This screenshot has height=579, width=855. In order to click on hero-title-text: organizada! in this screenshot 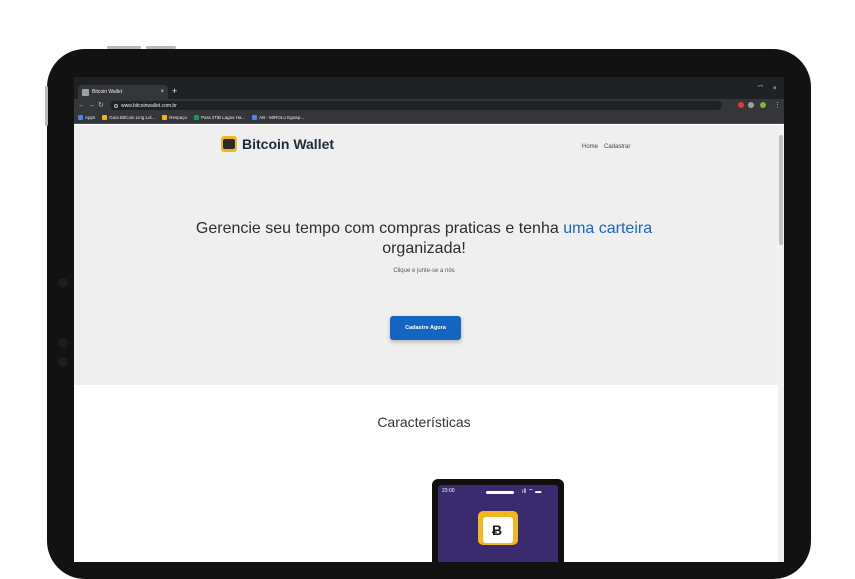, I will do `click(424, 248)`.